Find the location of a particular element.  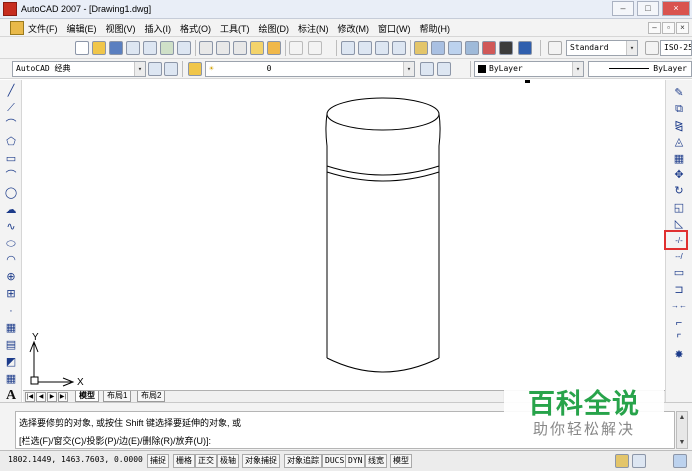

copy-clip-icon is located at coordinates (223, 48).